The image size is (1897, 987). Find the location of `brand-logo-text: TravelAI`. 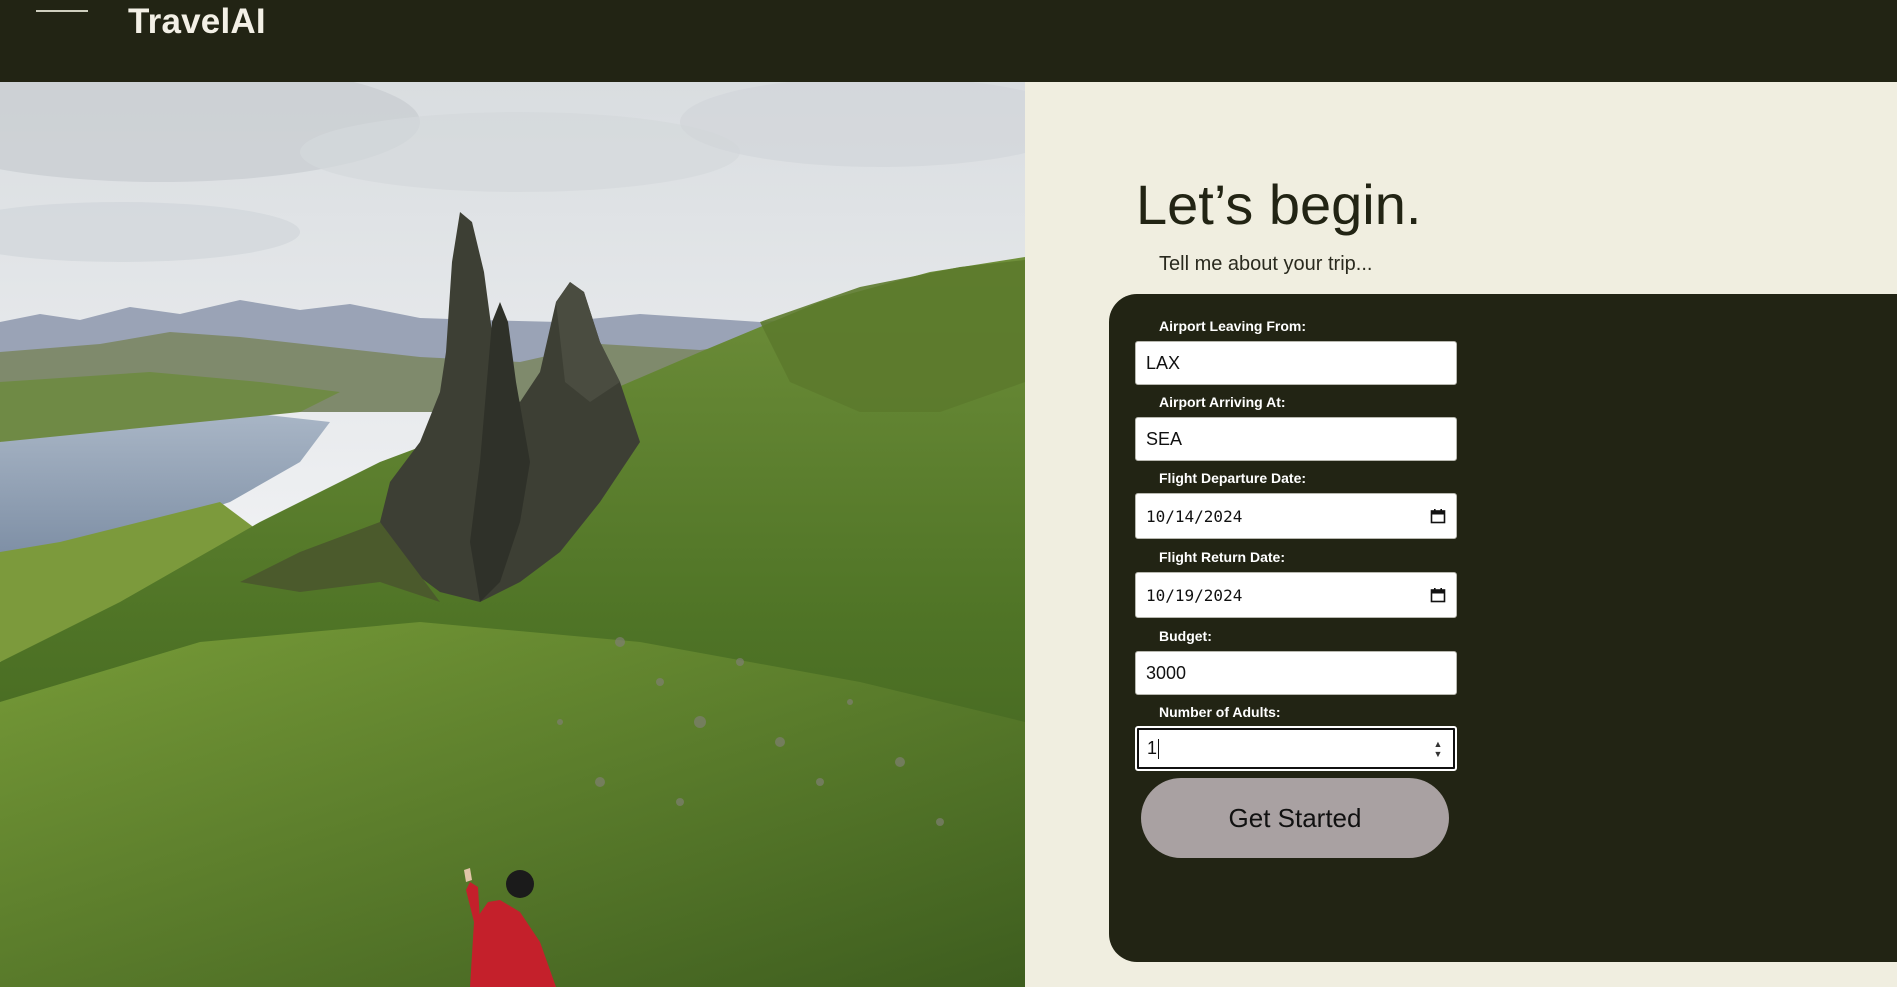

brand-logo-text: TravelAI is located at coordinates (197, 22).